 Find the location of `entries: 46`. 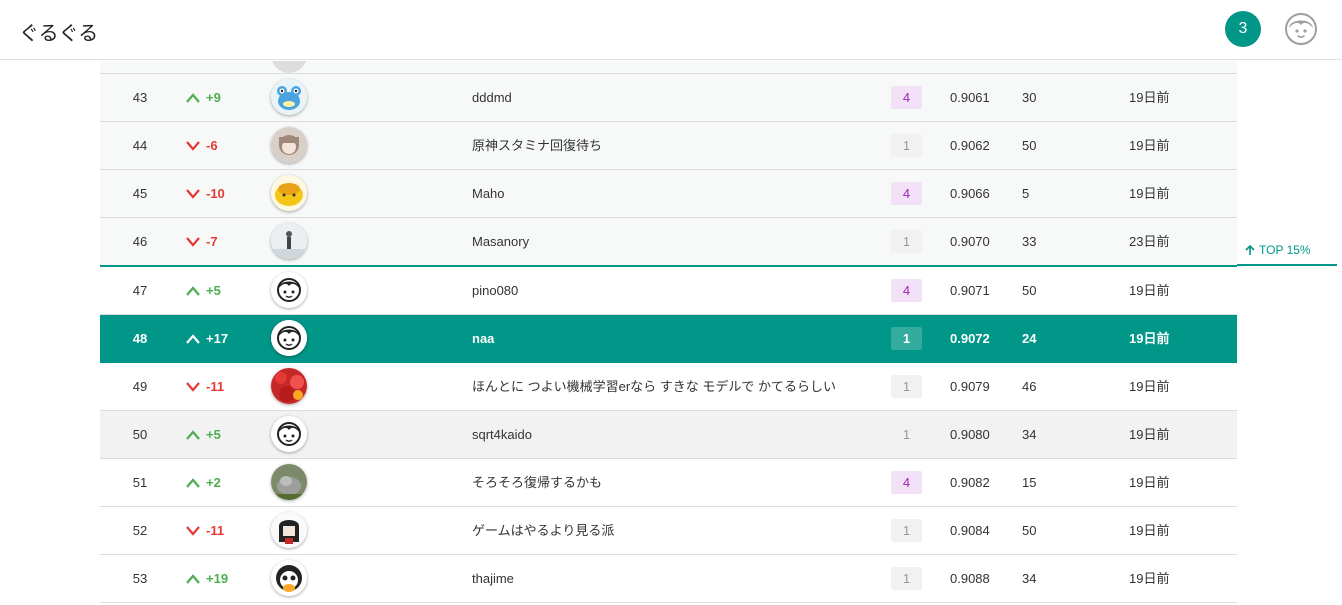

entries: 46 is located at coordinates (1029, 386).